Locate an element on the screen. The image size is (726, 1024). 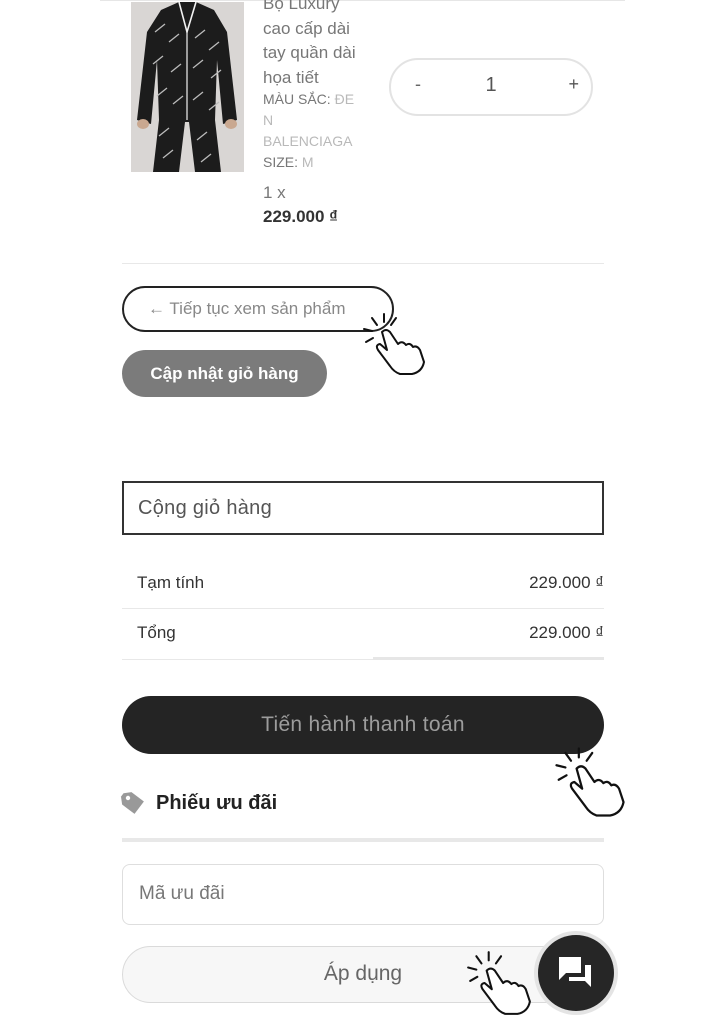
chat-icon is located at coordinates (575, 972).